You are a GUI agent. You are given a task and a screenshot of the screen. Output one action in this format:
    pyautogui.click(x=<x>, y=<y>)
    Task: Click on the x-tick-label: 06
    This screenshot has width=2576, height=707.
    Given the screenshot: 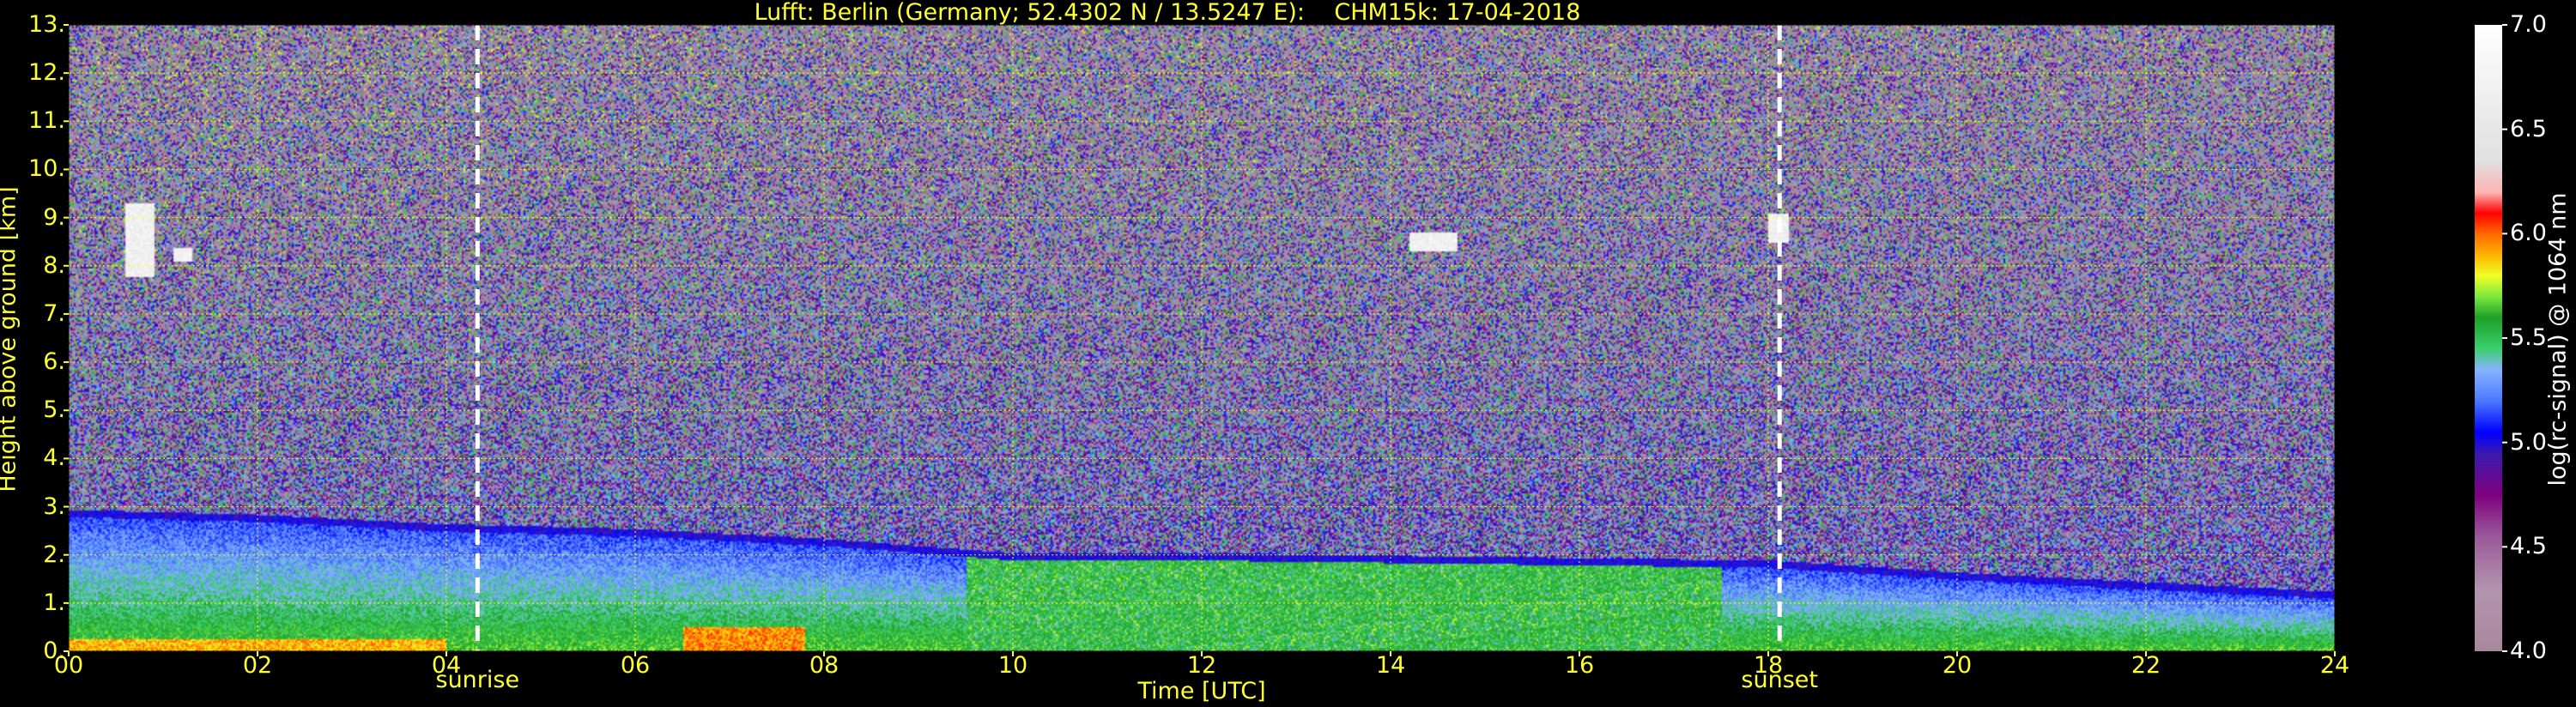 What is the action you would take?
    pyautogui.click(x=635, y=666)
    